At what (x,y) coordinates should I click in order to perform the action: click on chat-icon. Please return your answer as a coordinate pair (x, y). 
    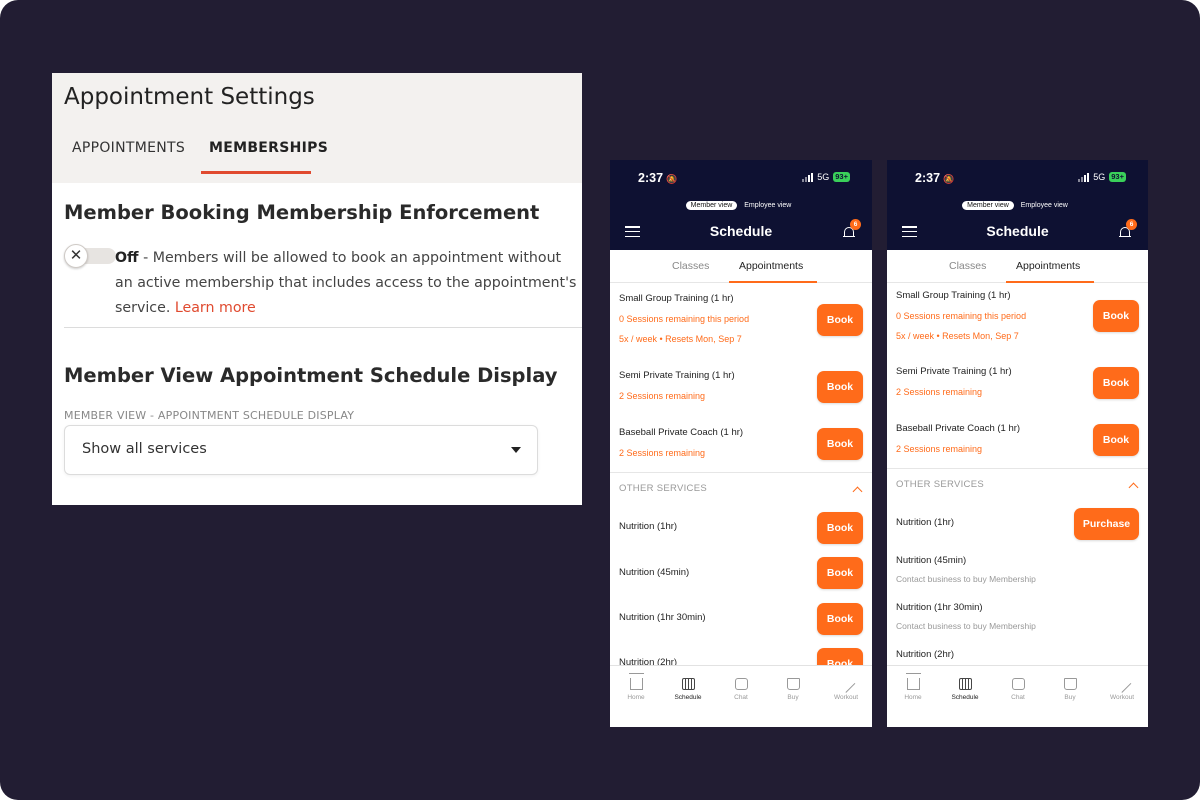
    Looking at the image, I should click on (741, 684).